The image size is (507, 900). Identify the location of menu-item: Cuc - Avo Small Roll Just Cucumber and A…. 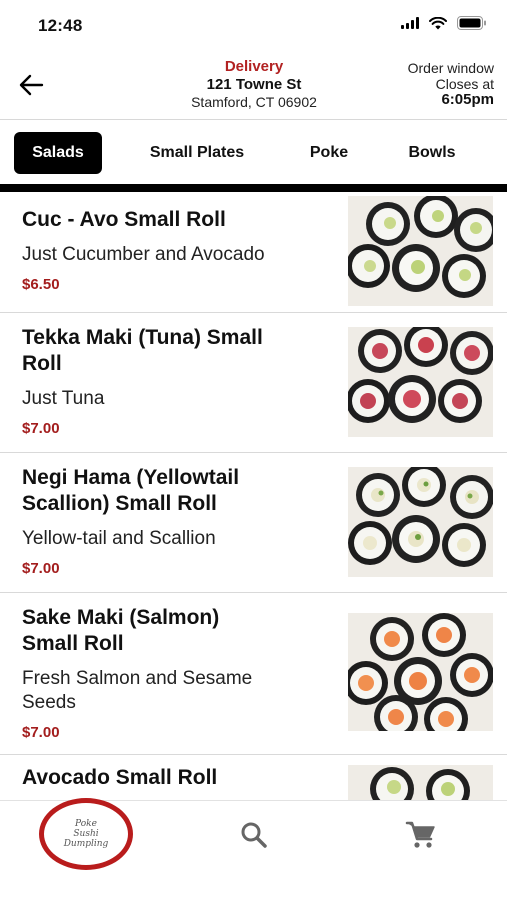
(253, 252).